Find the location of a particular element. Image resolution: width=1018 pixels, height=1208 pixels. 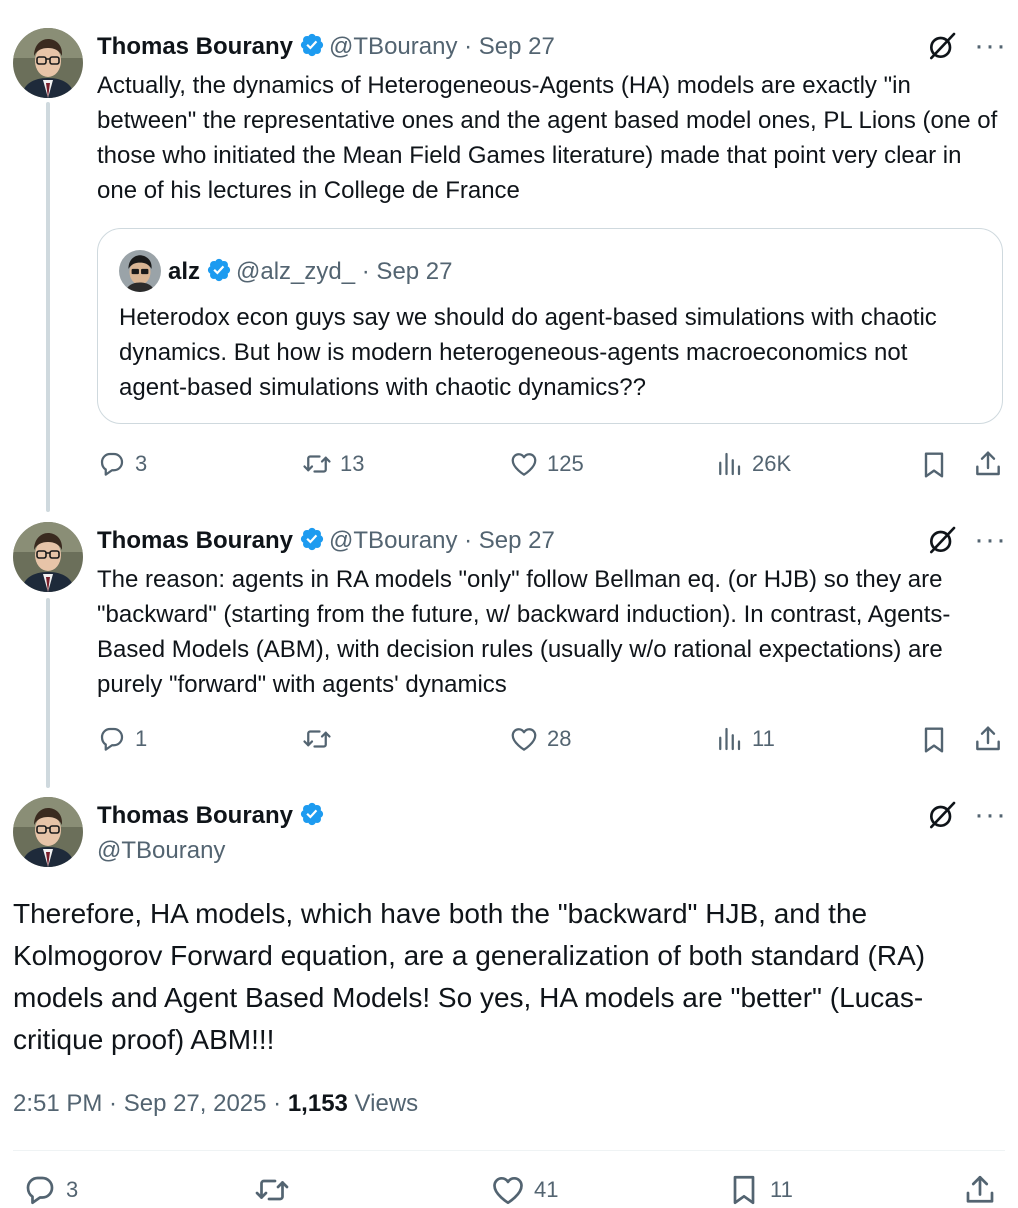

repost-button: 13 is located at coordinates (333, 464).